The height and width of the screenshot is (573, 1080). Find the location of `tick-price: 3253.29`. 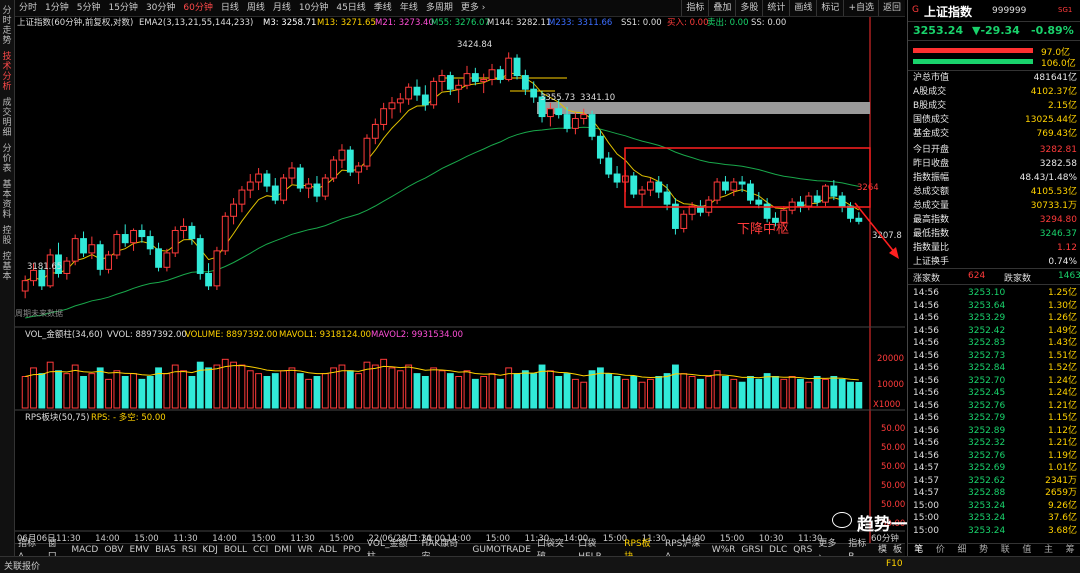

tick-price: 3253.29 is located at coordinates (987, 318).